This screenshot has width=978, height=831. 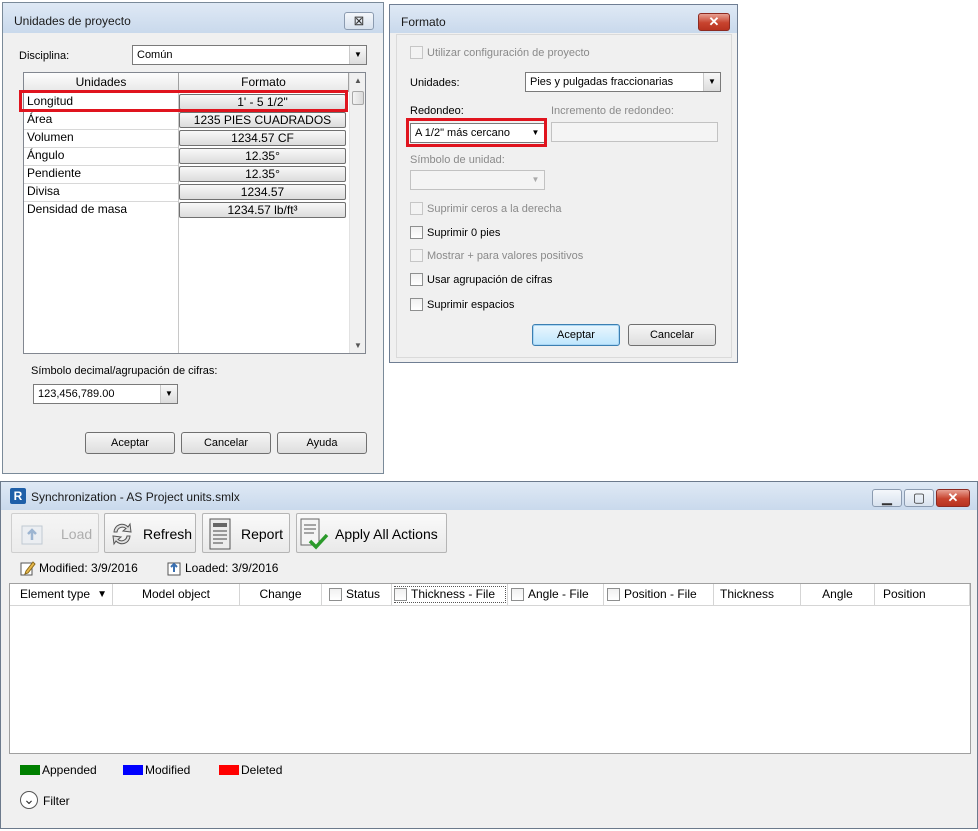 What do you see at coordinates (46, 155) in the screenshot?
I see `unit-name: Ángulo` at bounding box center [46, 155].